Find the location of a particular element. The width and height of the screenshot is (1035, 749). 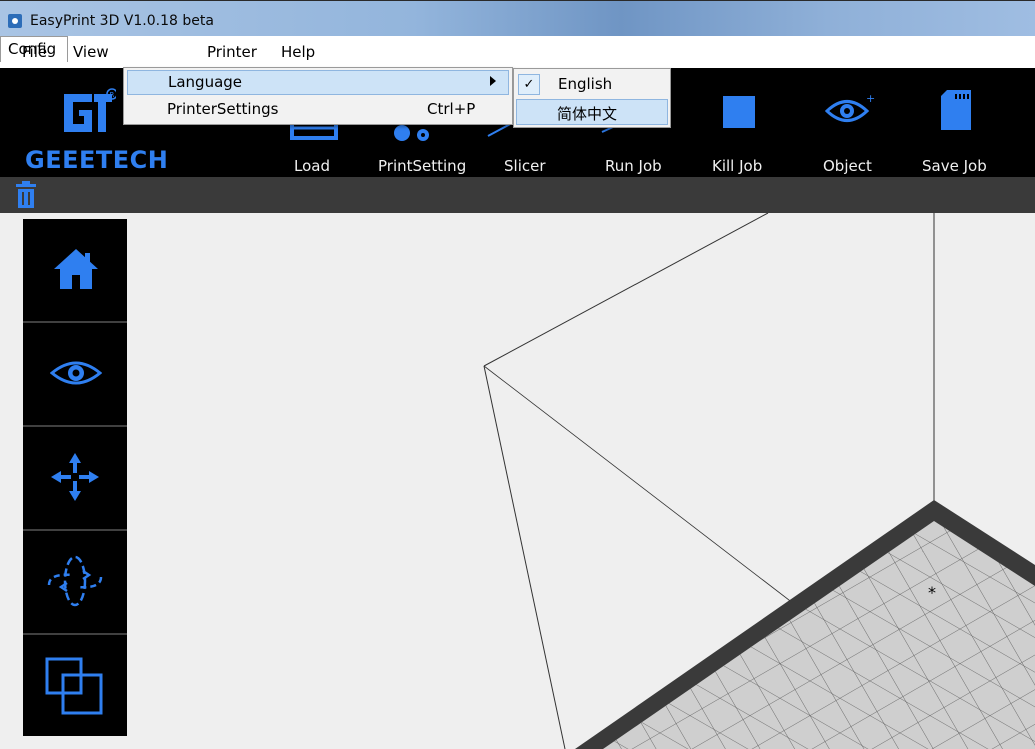

menu-item-english: ✓ English is located at coordinates (592, 84).